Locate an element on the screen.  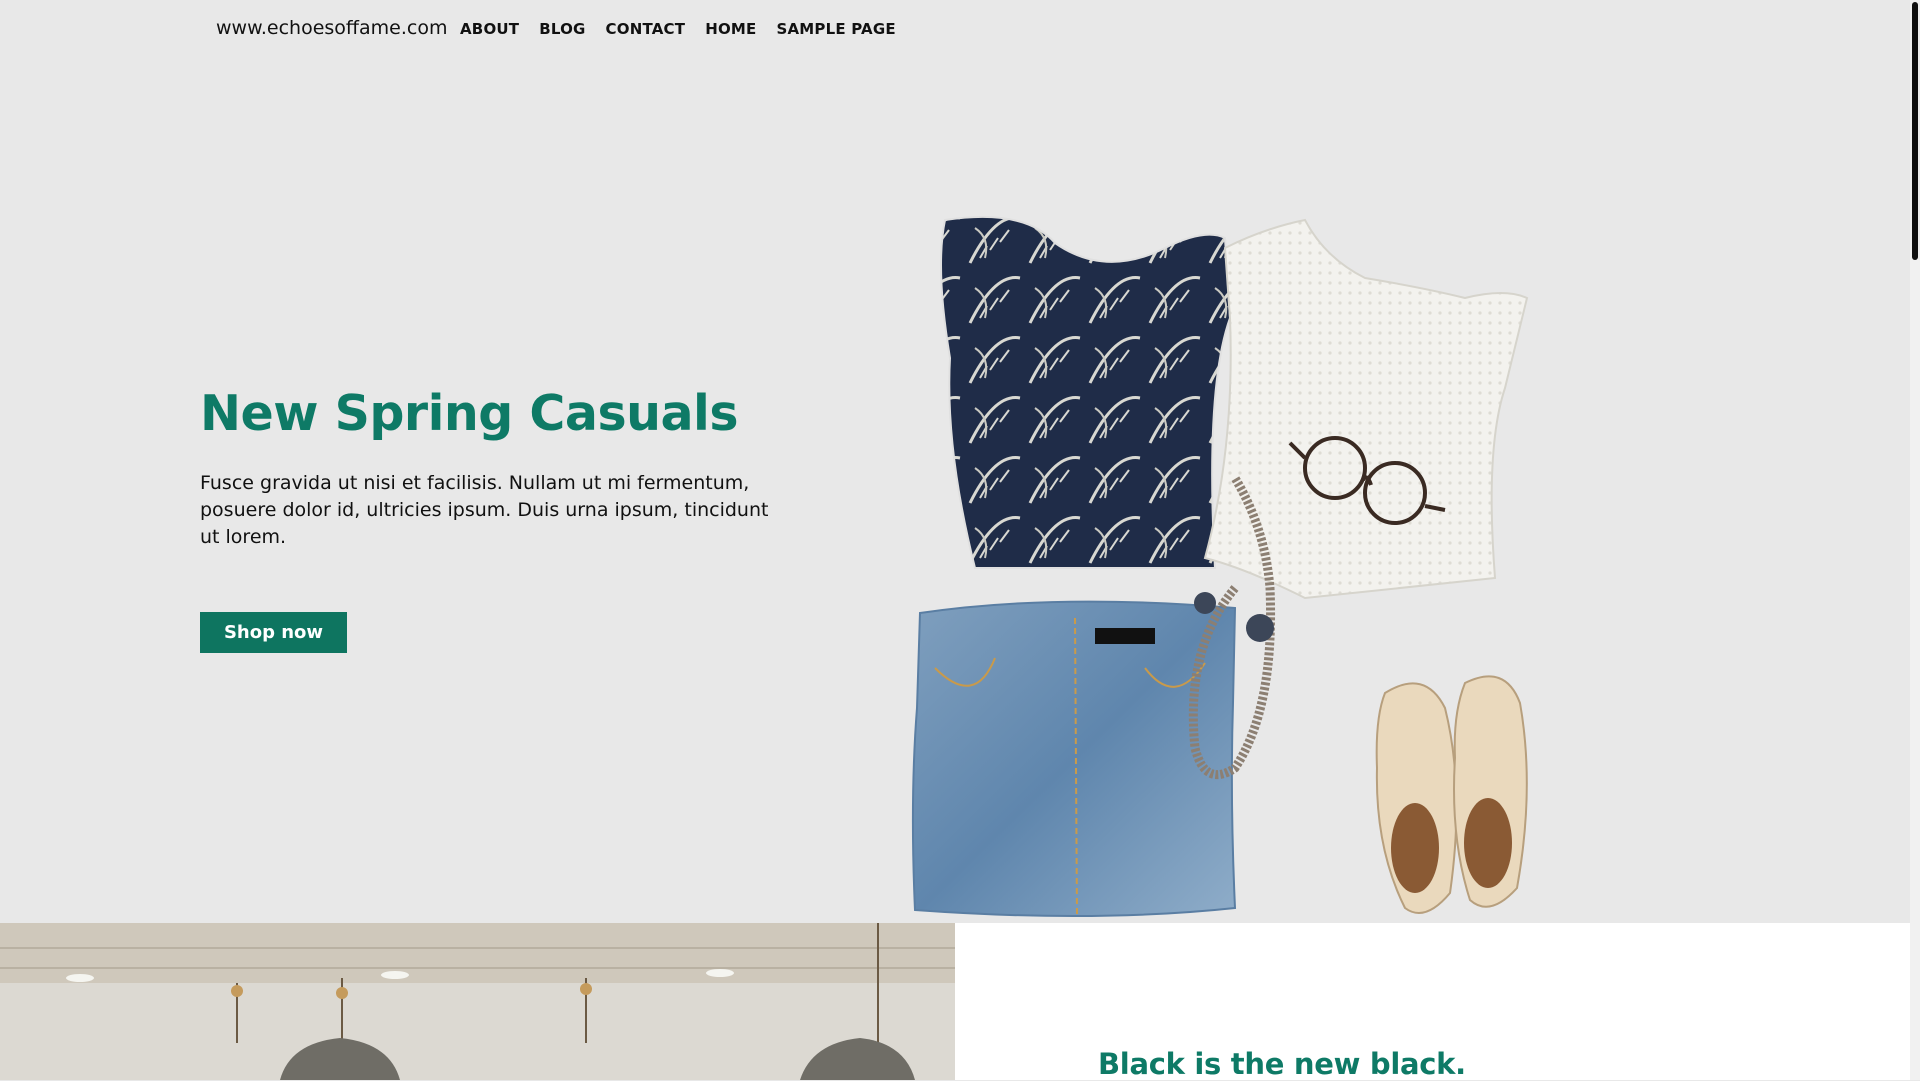
page-scrollbar is located at coordinates (1915, 540).